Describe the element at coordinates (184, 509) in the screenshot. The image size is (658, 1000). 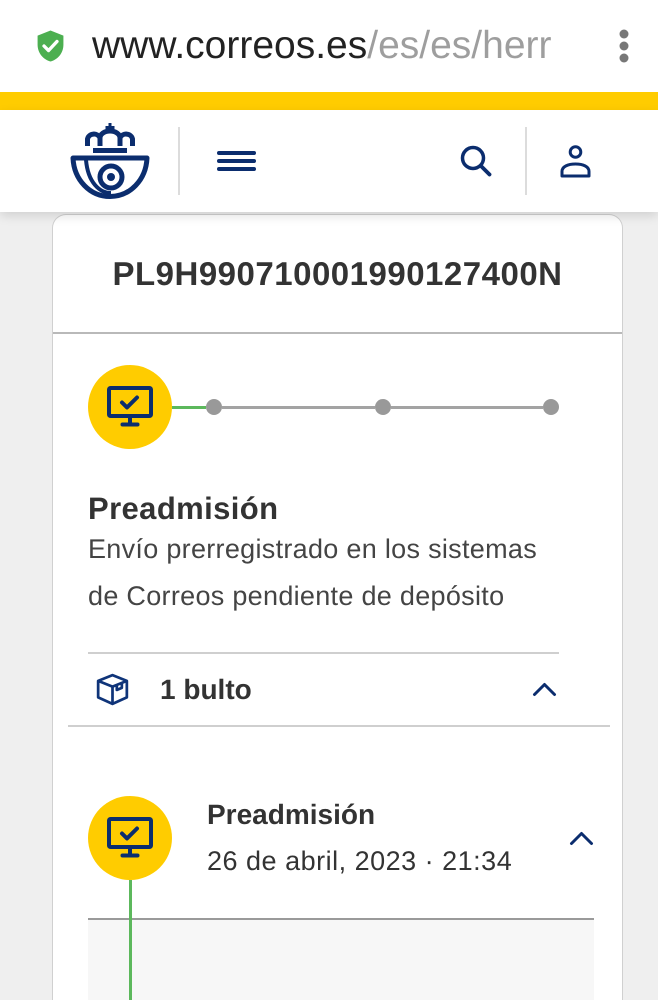
I see `status-title: Preadmisión` at that location.